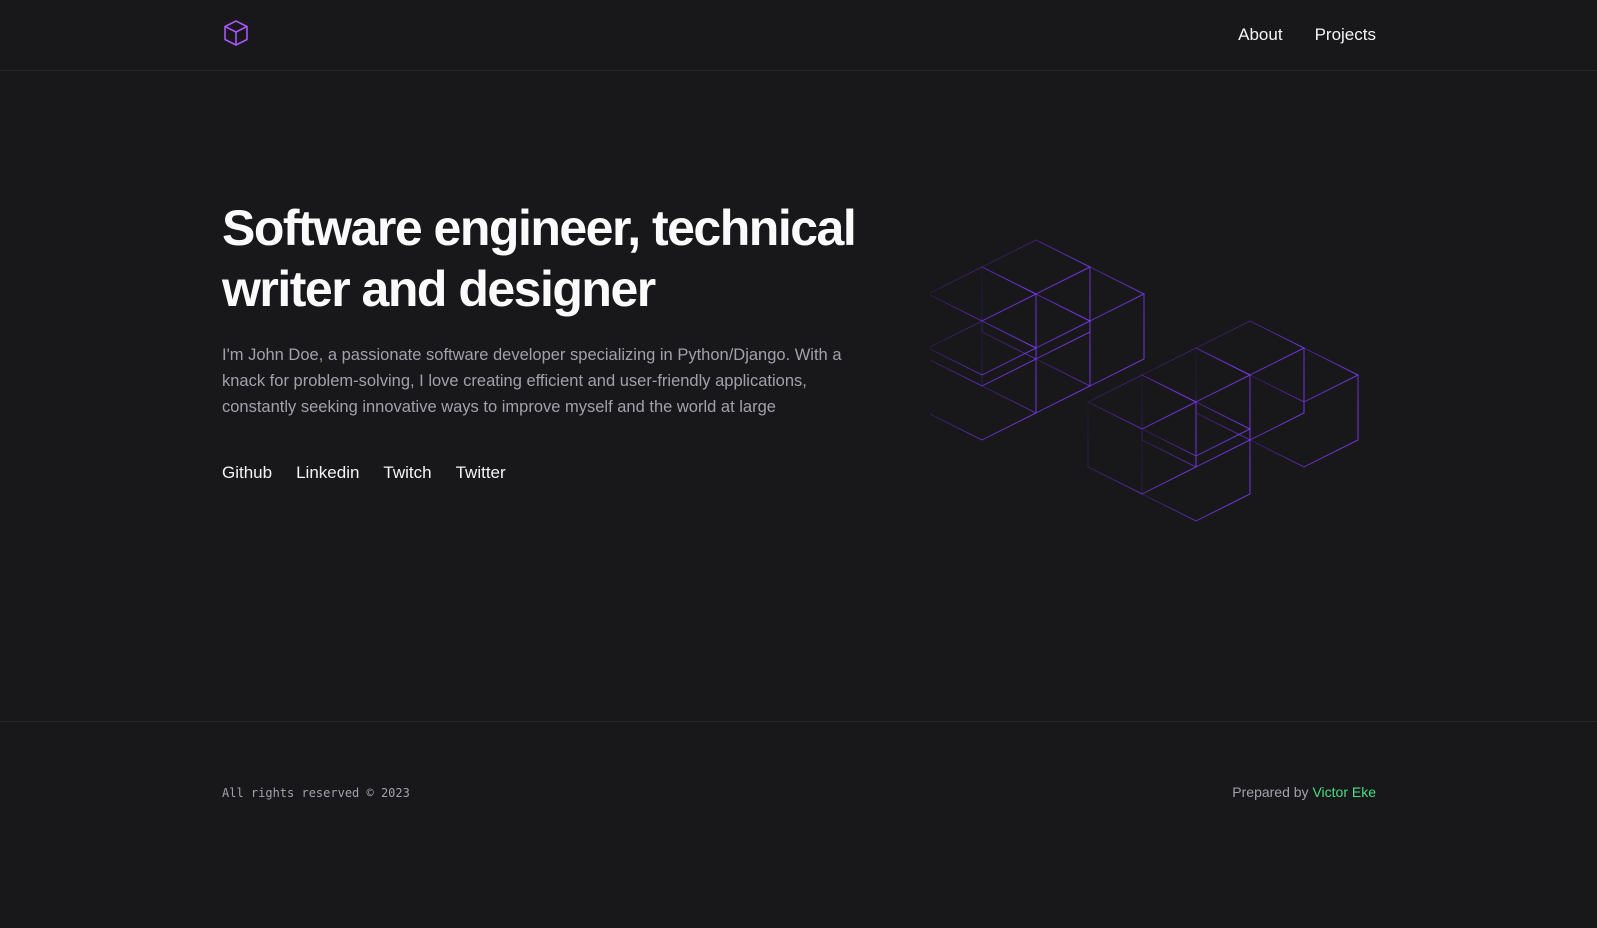  Describe the element at coordinates (1344, 792) in the screenshot. I see `author-link: Victor Eke` at that location.